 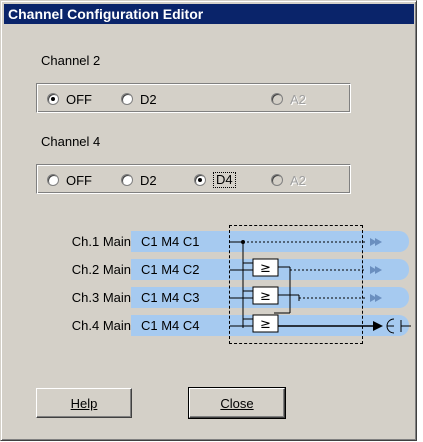 What do you see at coordinates (84, 403) in the screenshot?
I see `help-button: Help` at bounding box center [84, 403].